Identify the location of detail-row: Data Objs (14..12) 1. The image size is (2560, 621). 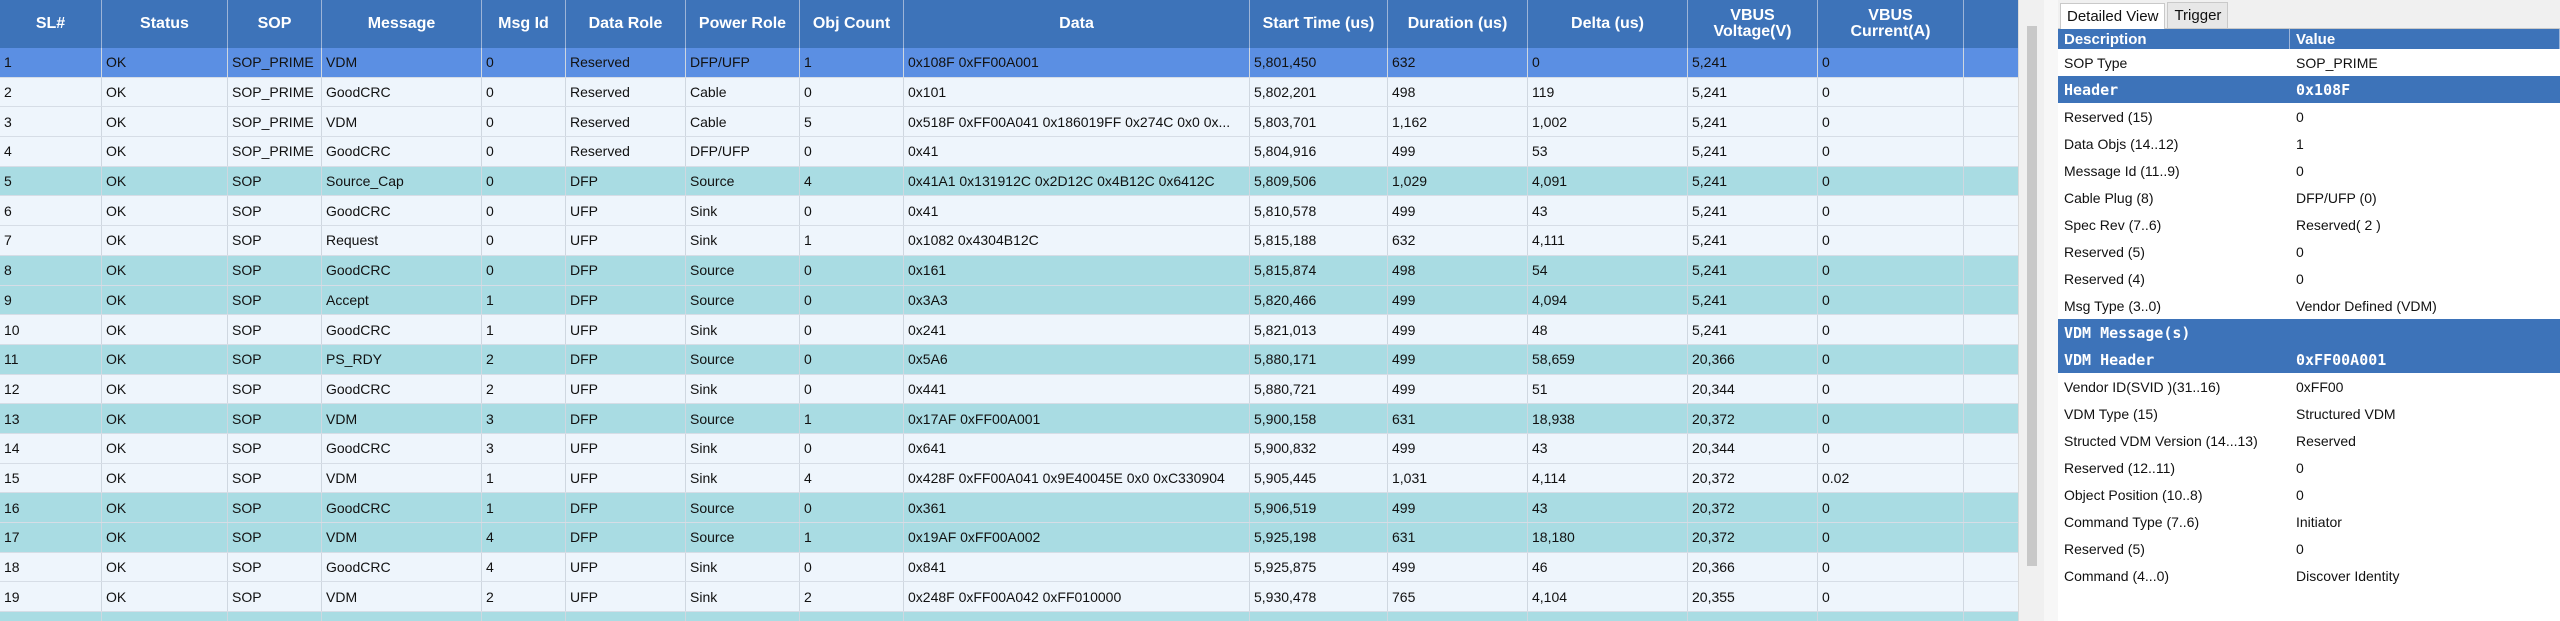
(2309, 143).